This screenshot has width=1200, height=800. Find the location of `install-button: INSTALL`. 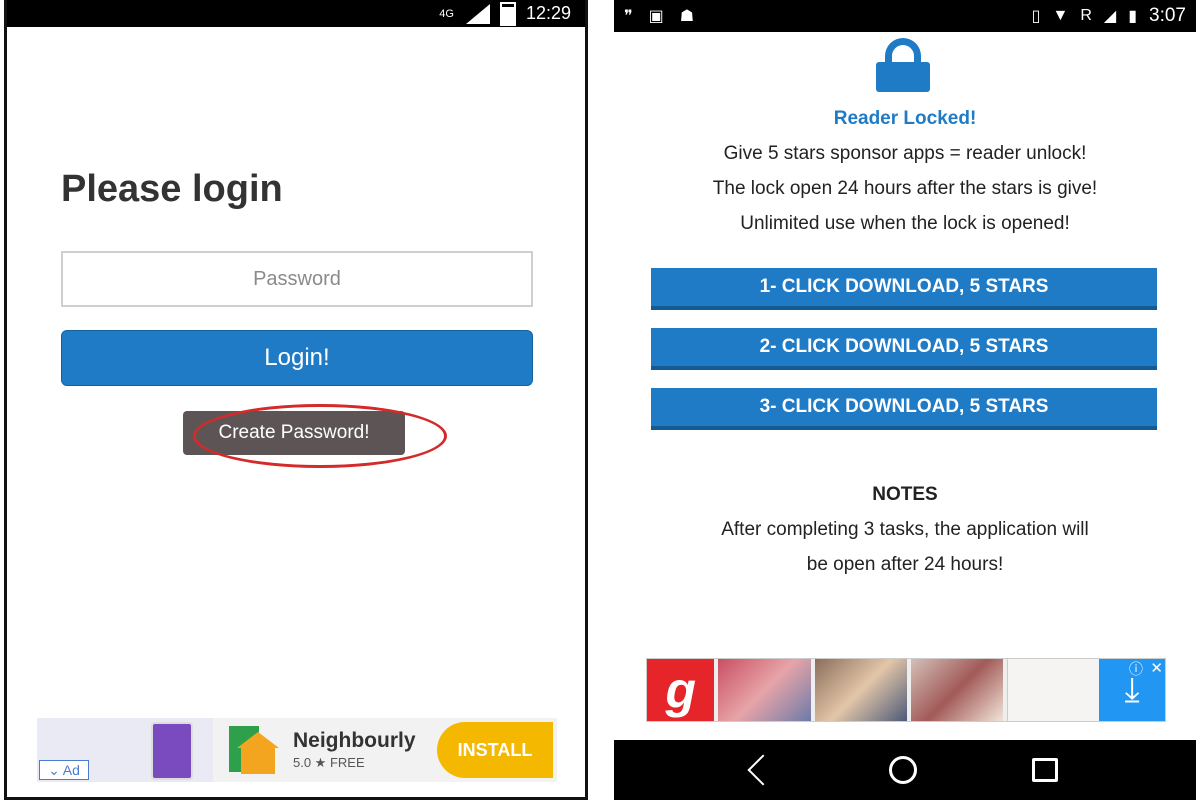

install-button: INSTALL is located at coordinates (495, 750).